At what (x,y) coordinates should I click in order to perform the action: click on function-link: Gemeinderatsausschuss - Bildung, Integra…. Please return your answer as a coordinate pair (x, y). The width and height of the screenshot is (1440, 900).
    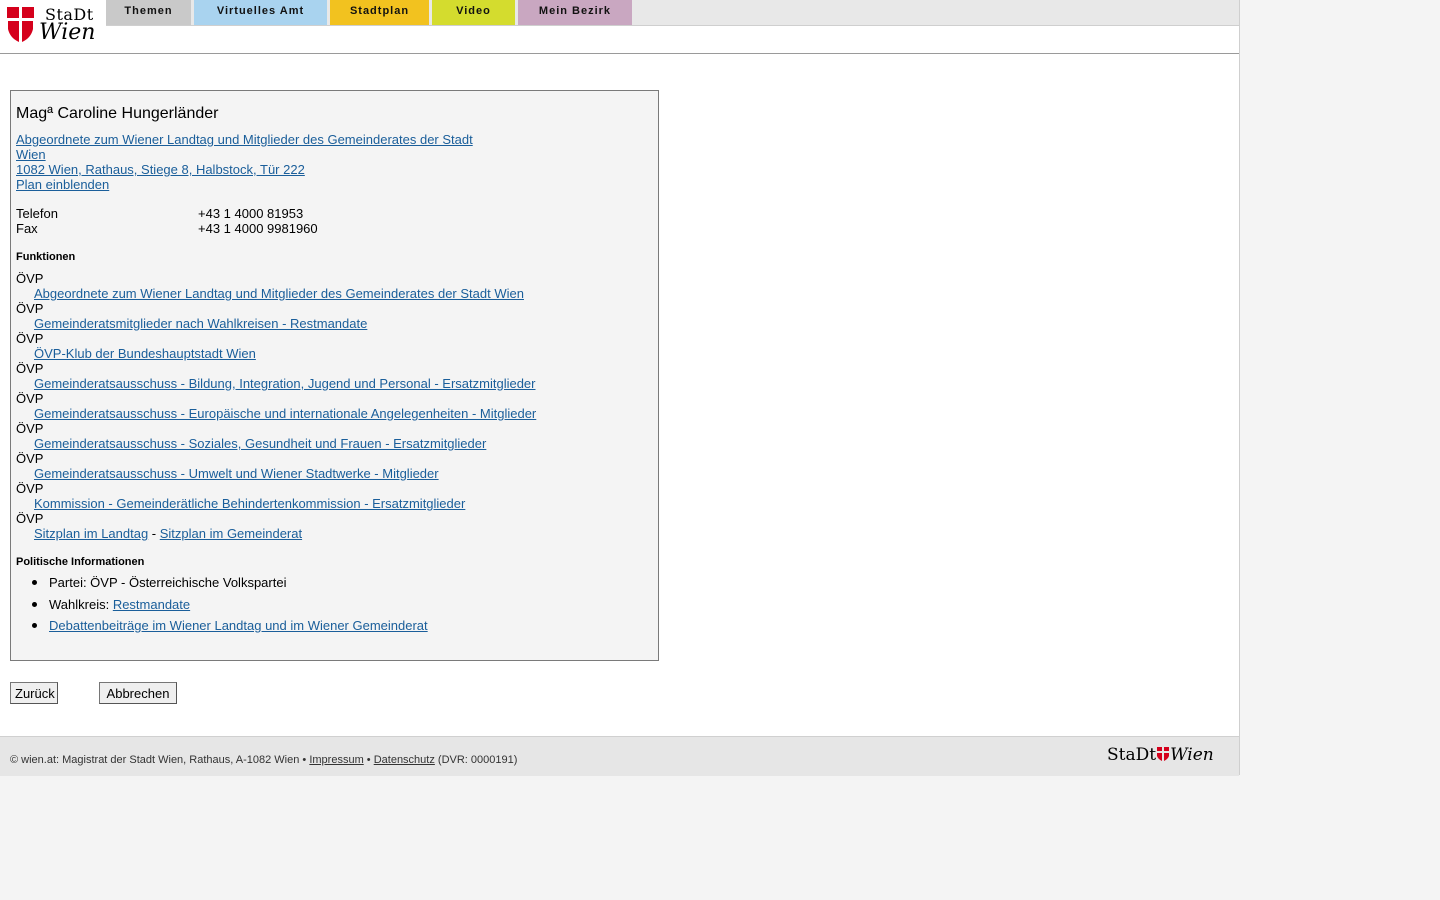
    Looking at the image, I should click on (285, 383).